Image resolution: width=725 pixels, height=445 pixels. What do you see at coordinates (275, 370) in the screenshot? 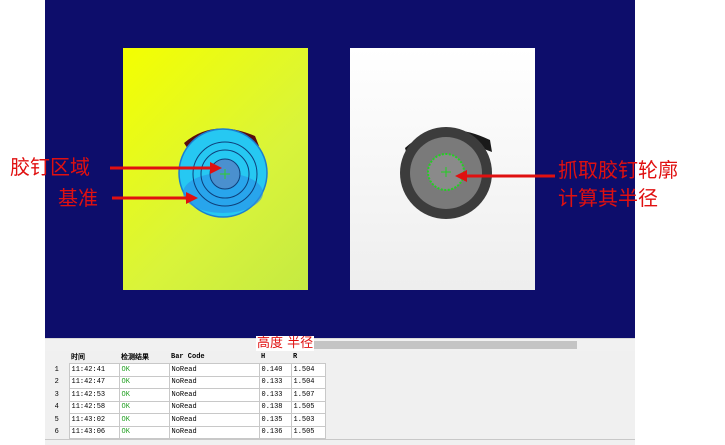
I see `cell-height: 0.140` at bounding box center [275, 370].